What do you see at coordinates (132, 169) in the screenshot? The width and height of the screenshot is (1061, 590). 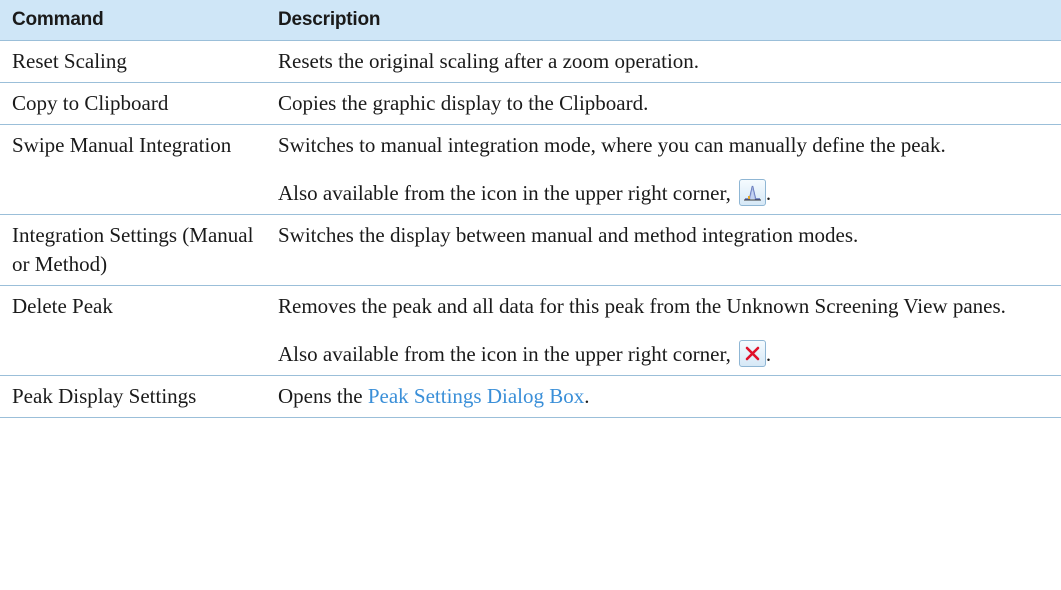 I see `command-cell: Swipe Manual Integration` at bounding box center [132, 169].